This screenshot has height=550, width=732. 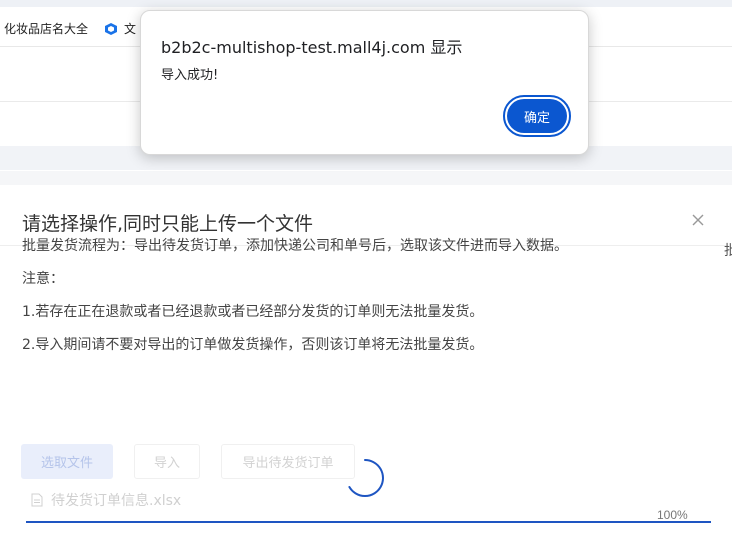 I want to click on bookmark-item: 化妆品店名大全, so click(x=46, y=28).